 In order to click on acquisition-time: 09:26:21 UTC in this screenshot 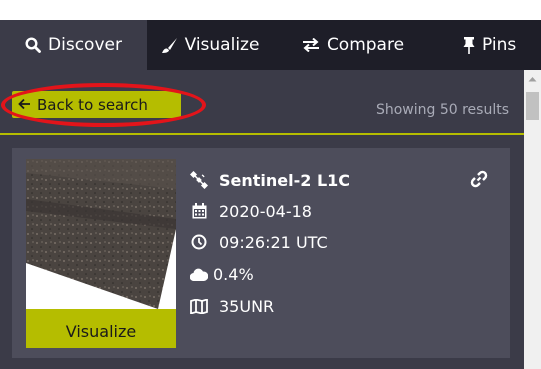, I will do `click(273, 242)`.